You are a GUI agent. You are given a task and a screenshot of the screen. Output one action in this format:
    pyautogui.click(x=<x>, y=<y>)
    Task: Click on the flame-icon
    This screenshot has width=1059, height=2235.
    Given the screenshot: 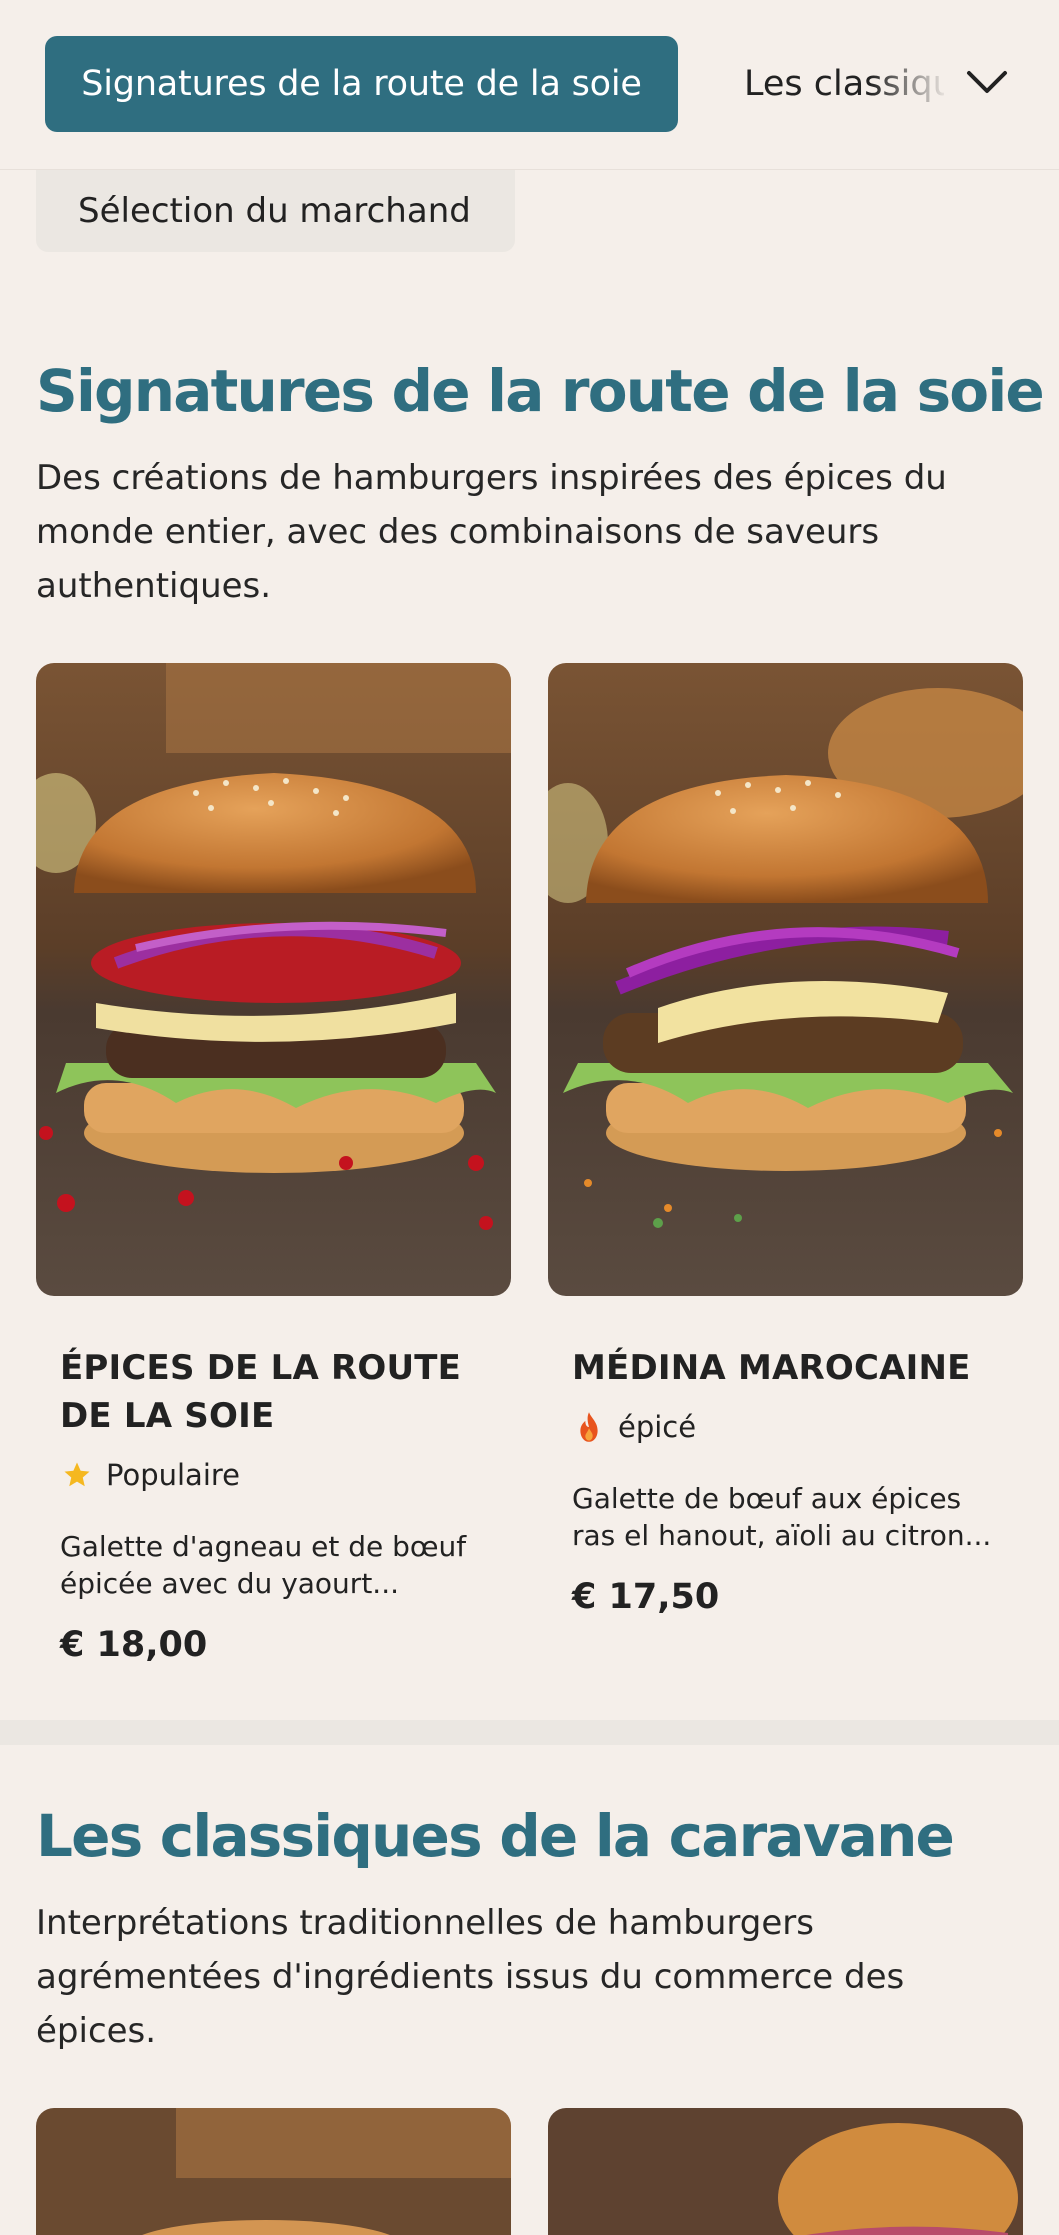 What is the action you would take?
    pyautogui.click(x=589, y=1427)
    